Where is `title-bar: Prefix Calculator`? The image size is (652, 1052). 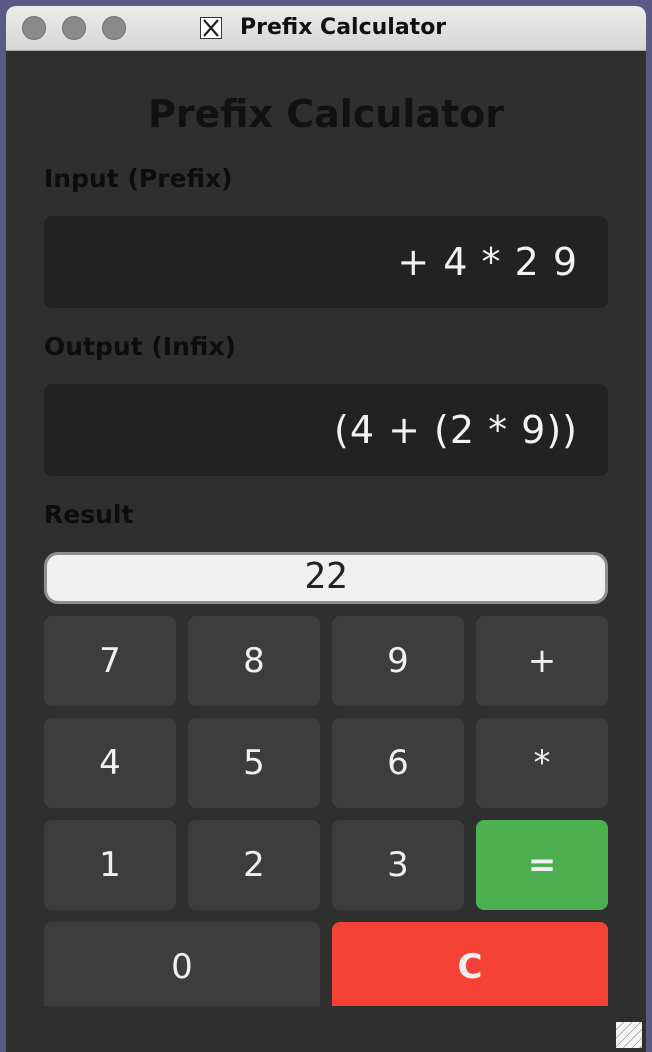 title-bar: Prefix Calculator is located at coordinates (326, 28).